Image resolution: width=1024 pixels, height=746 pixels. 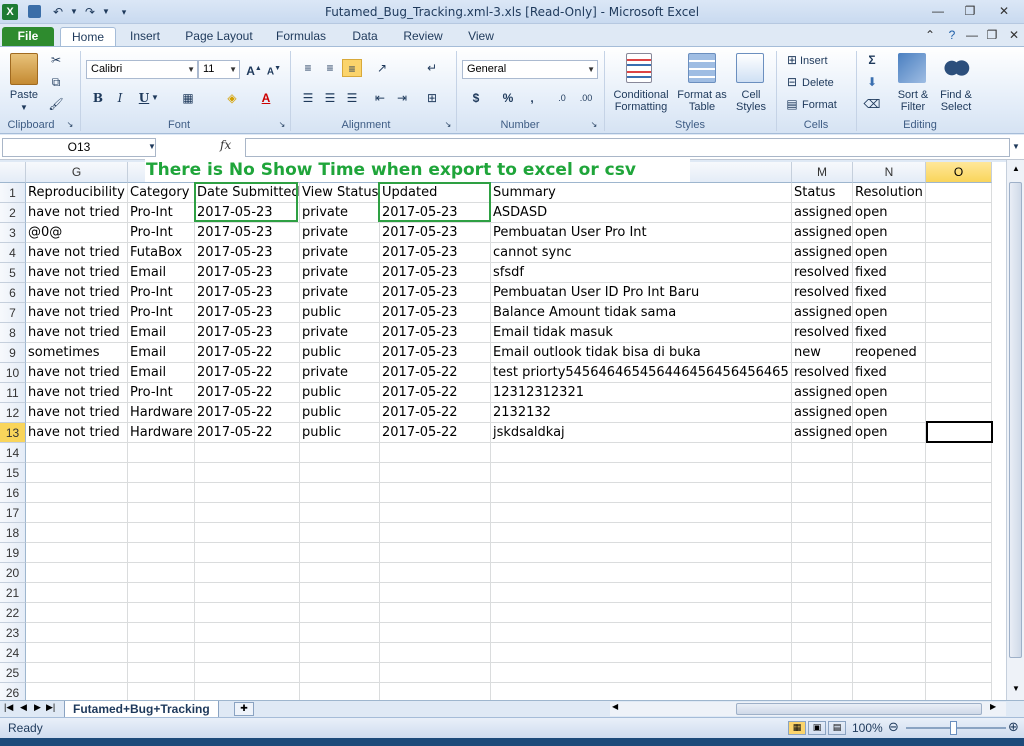 What do you see at coordinates (639, 68) in the screenshot?
I see `conditional-formatting-icon` at bounding box center [639, 68].